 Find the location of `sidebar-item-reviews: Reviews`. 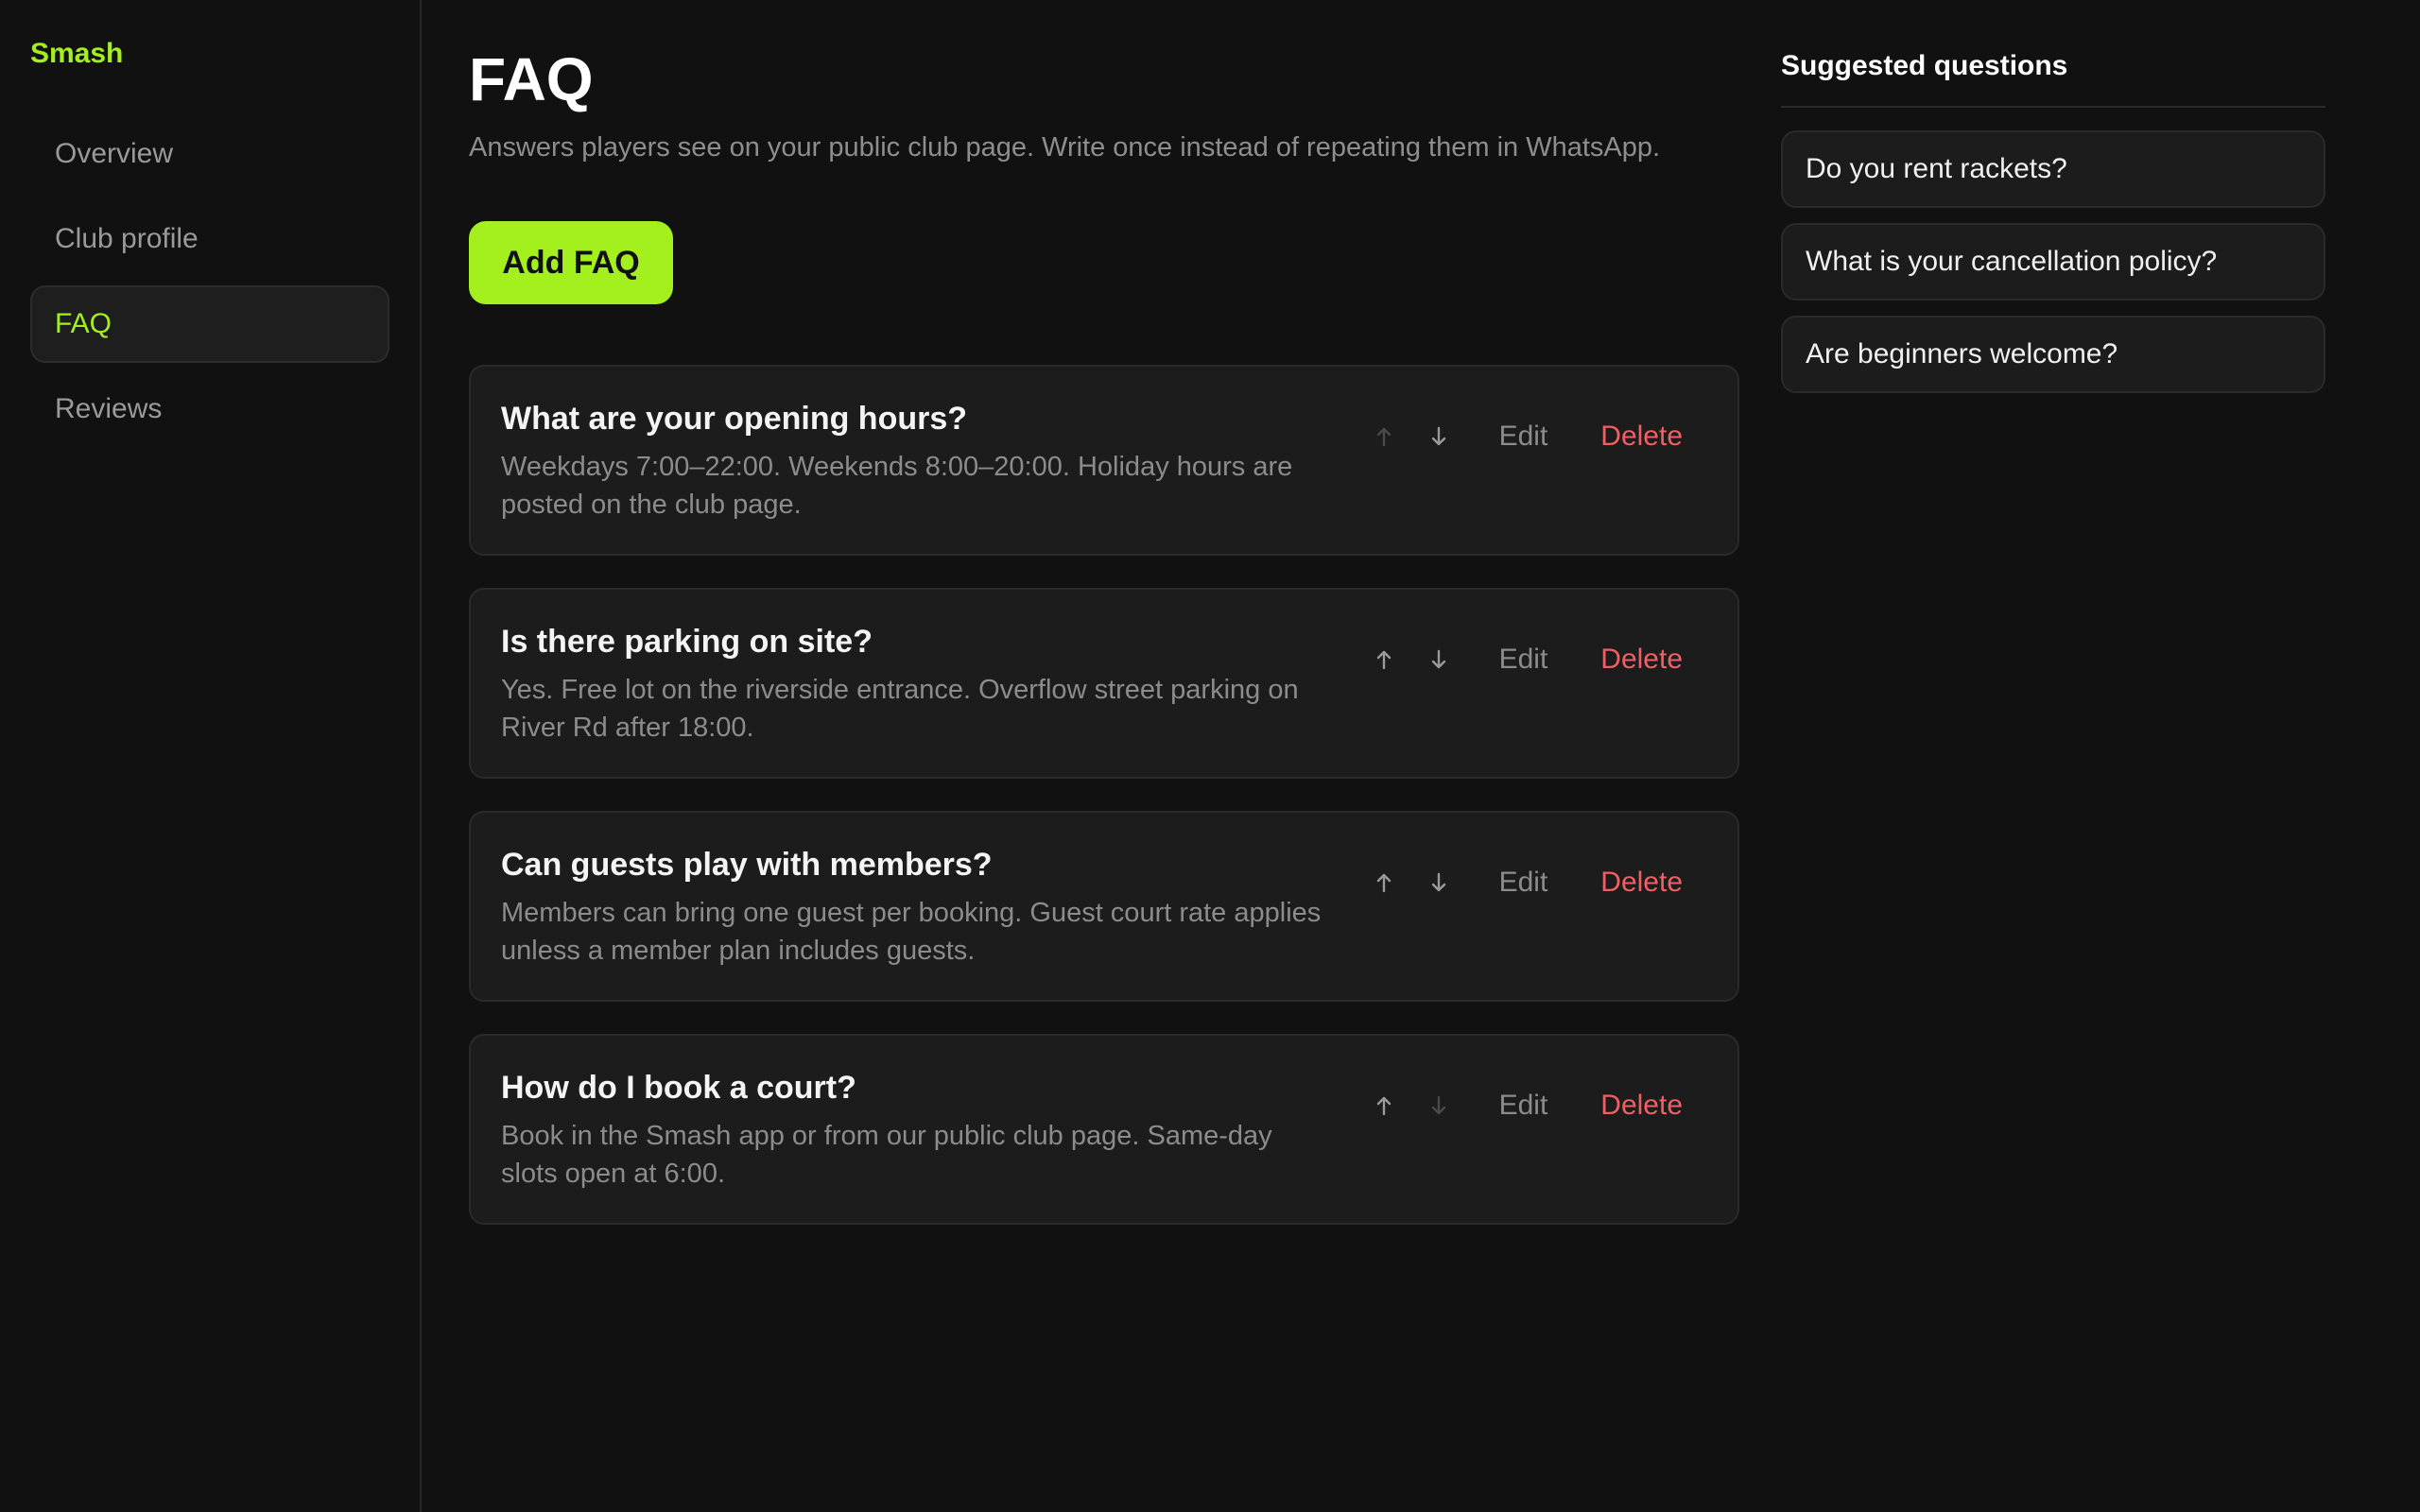

sidebar-item-reviews: Reviews is located at coordinates (209, 409).